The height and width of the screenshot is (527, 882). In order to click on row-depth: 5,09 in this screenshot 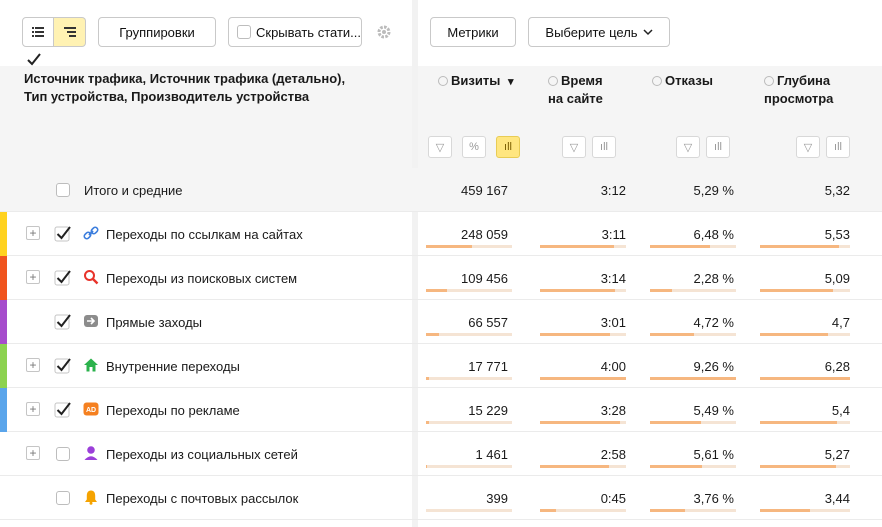, I will do `click(837, 278)`.